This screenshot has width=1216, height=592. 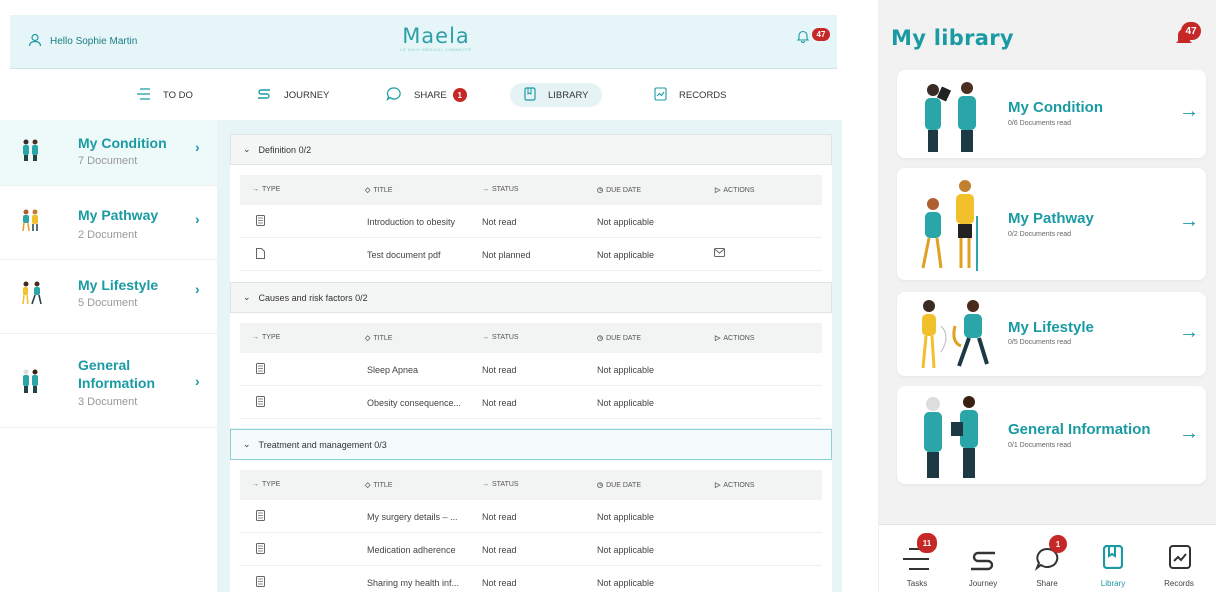 What do you see at coordinates (719, 253) in the screenshot?
I see `mail-icon` at bounding box center [719, 253].